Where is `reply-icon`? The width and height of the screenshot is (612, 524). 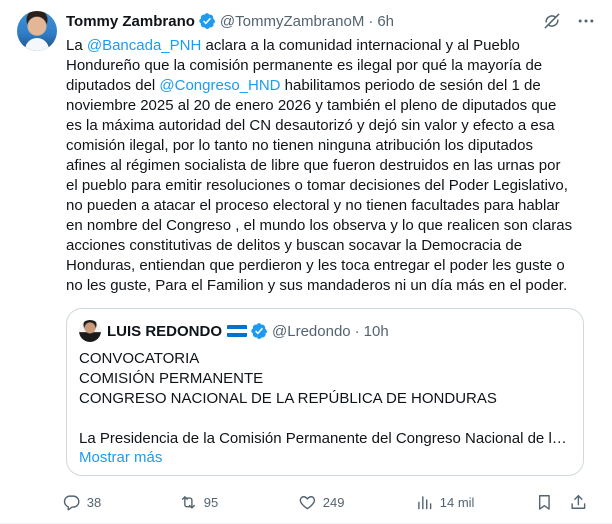
reply-icon is located at coordinates (71, 503).